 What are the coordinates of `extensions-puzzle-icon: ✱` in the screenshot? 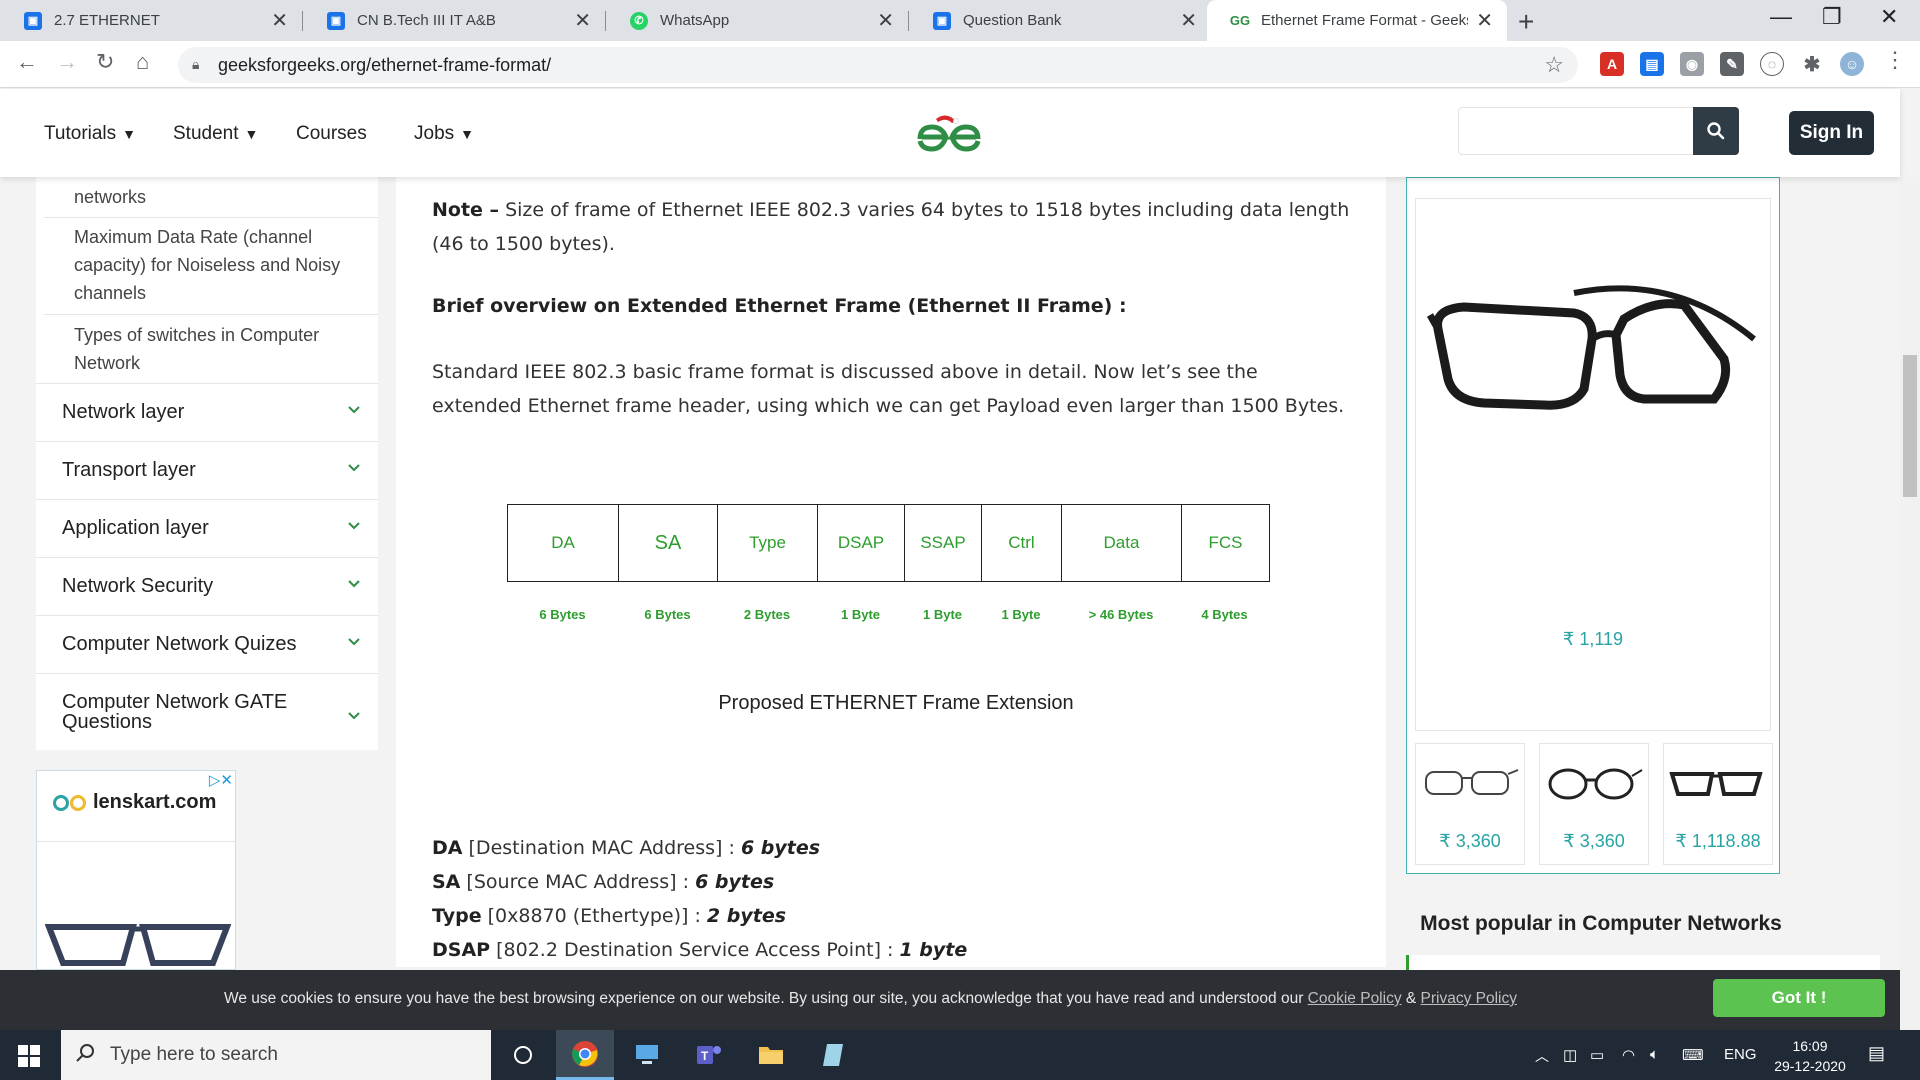 It's located at (1812, 64).